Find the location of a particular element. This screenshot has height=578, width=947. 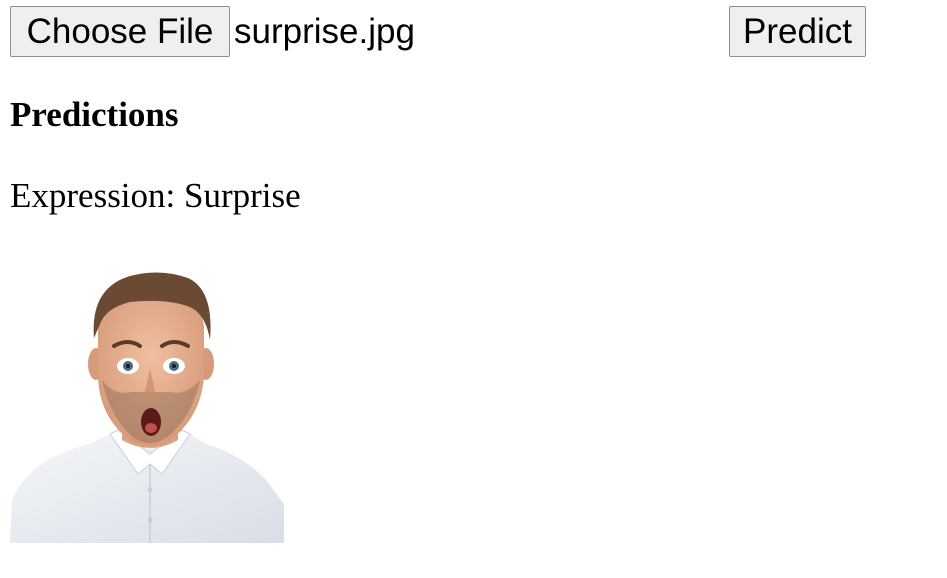

predict-button: Predict is located at coordinates (797, 31).